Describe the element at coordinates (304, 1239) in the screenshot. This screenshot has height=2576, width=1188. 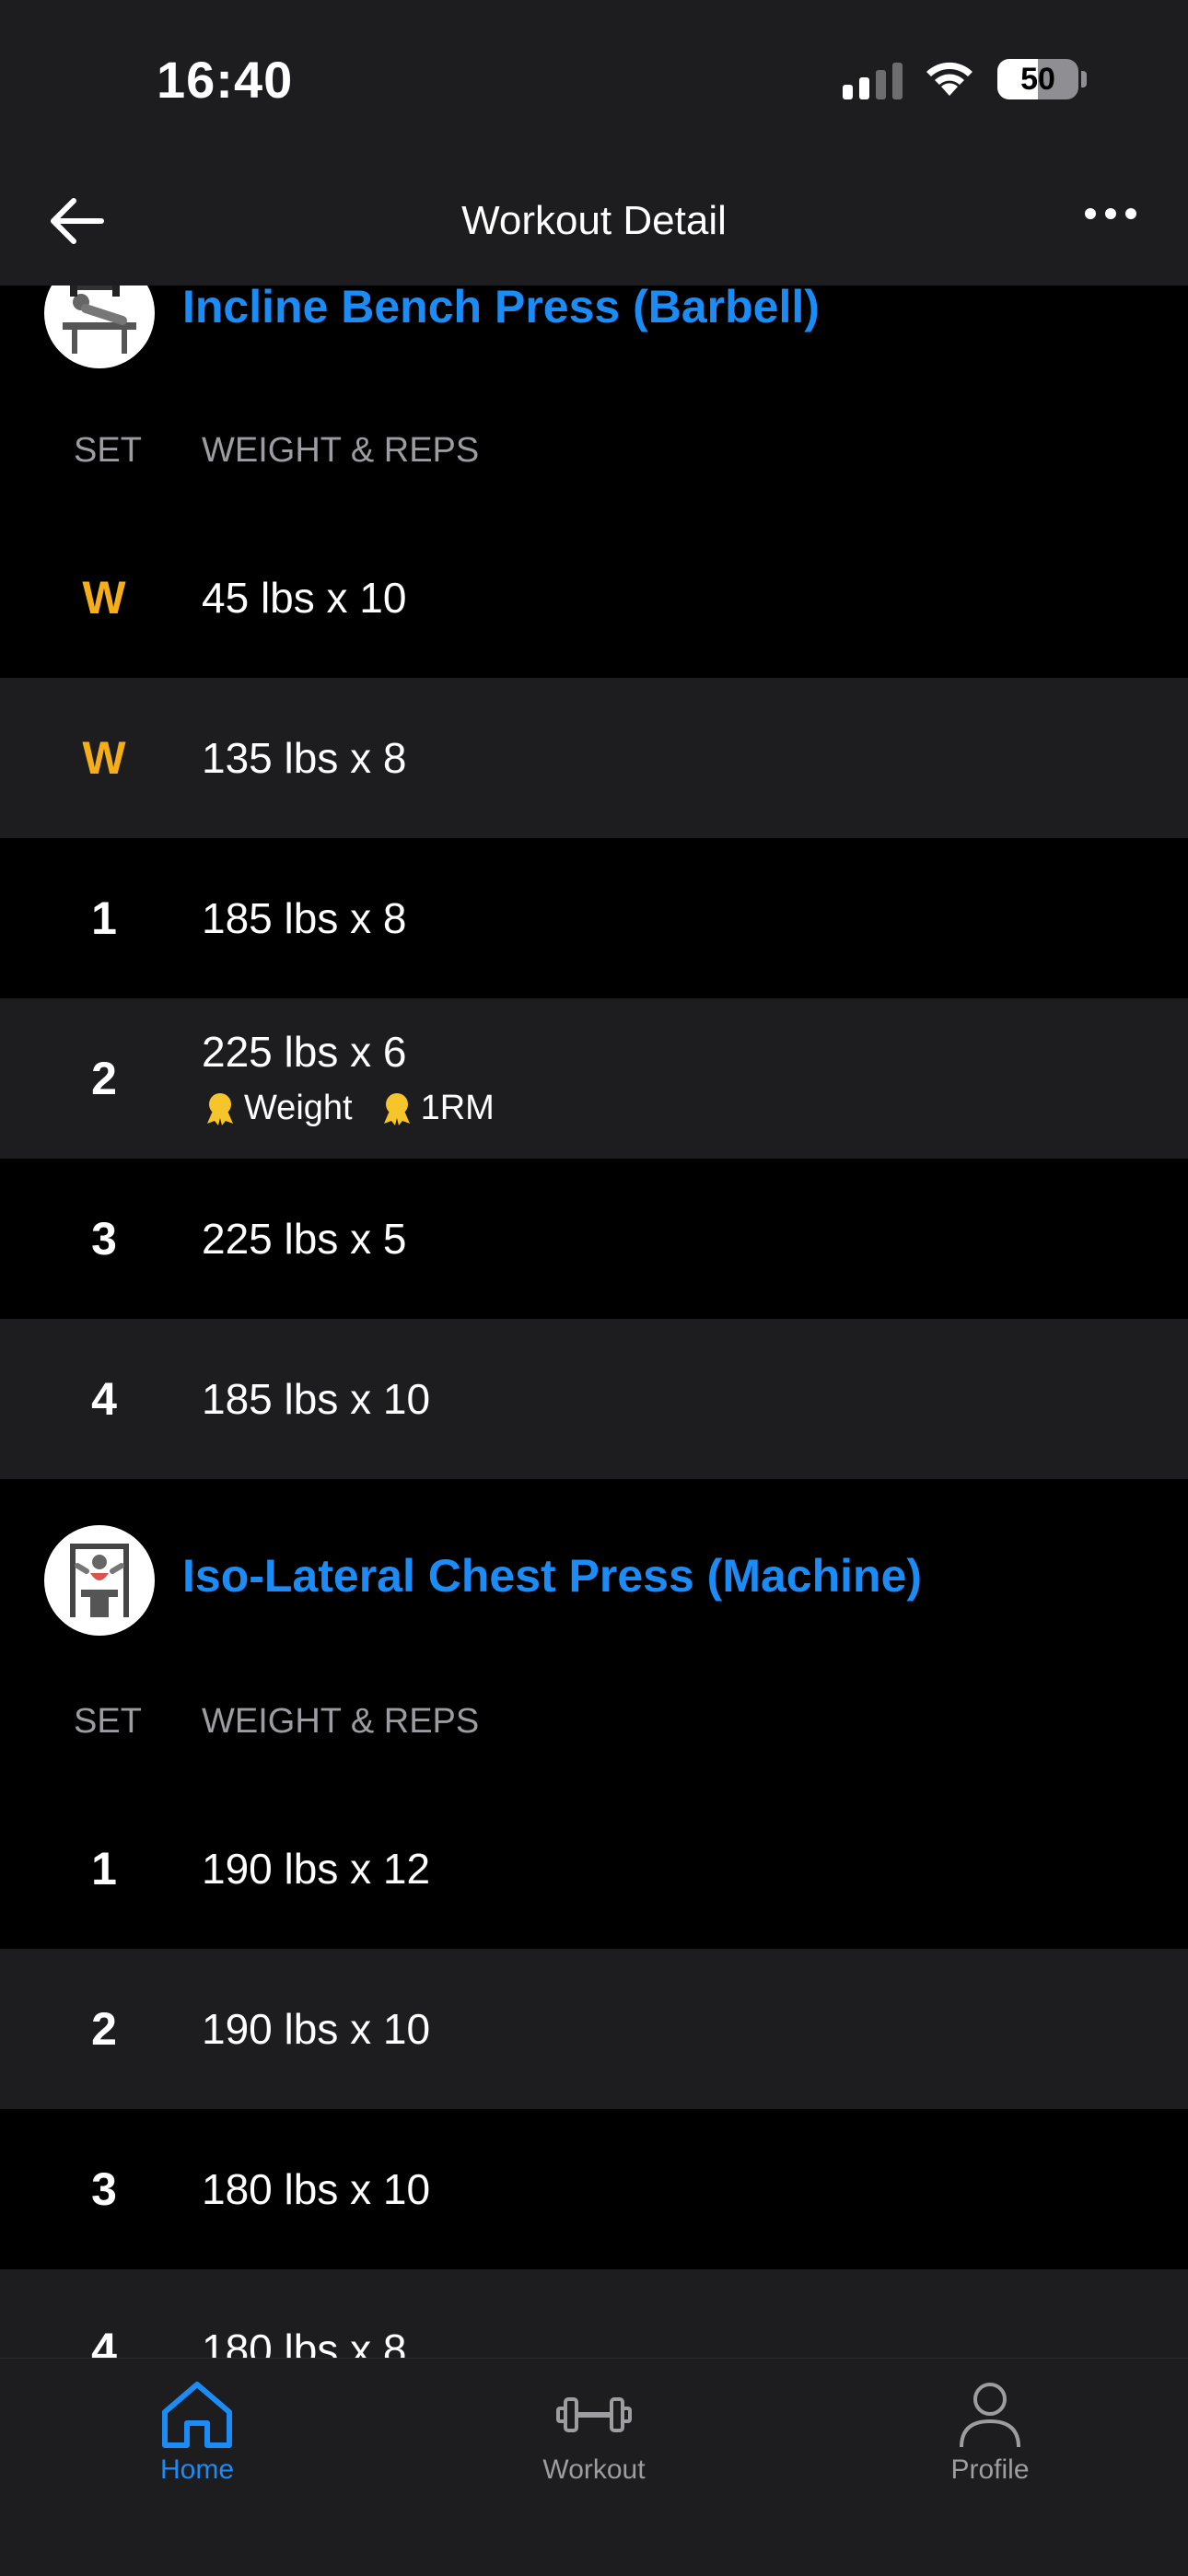
I see `set-weight-reps: 225 lbs x 5` at that location.